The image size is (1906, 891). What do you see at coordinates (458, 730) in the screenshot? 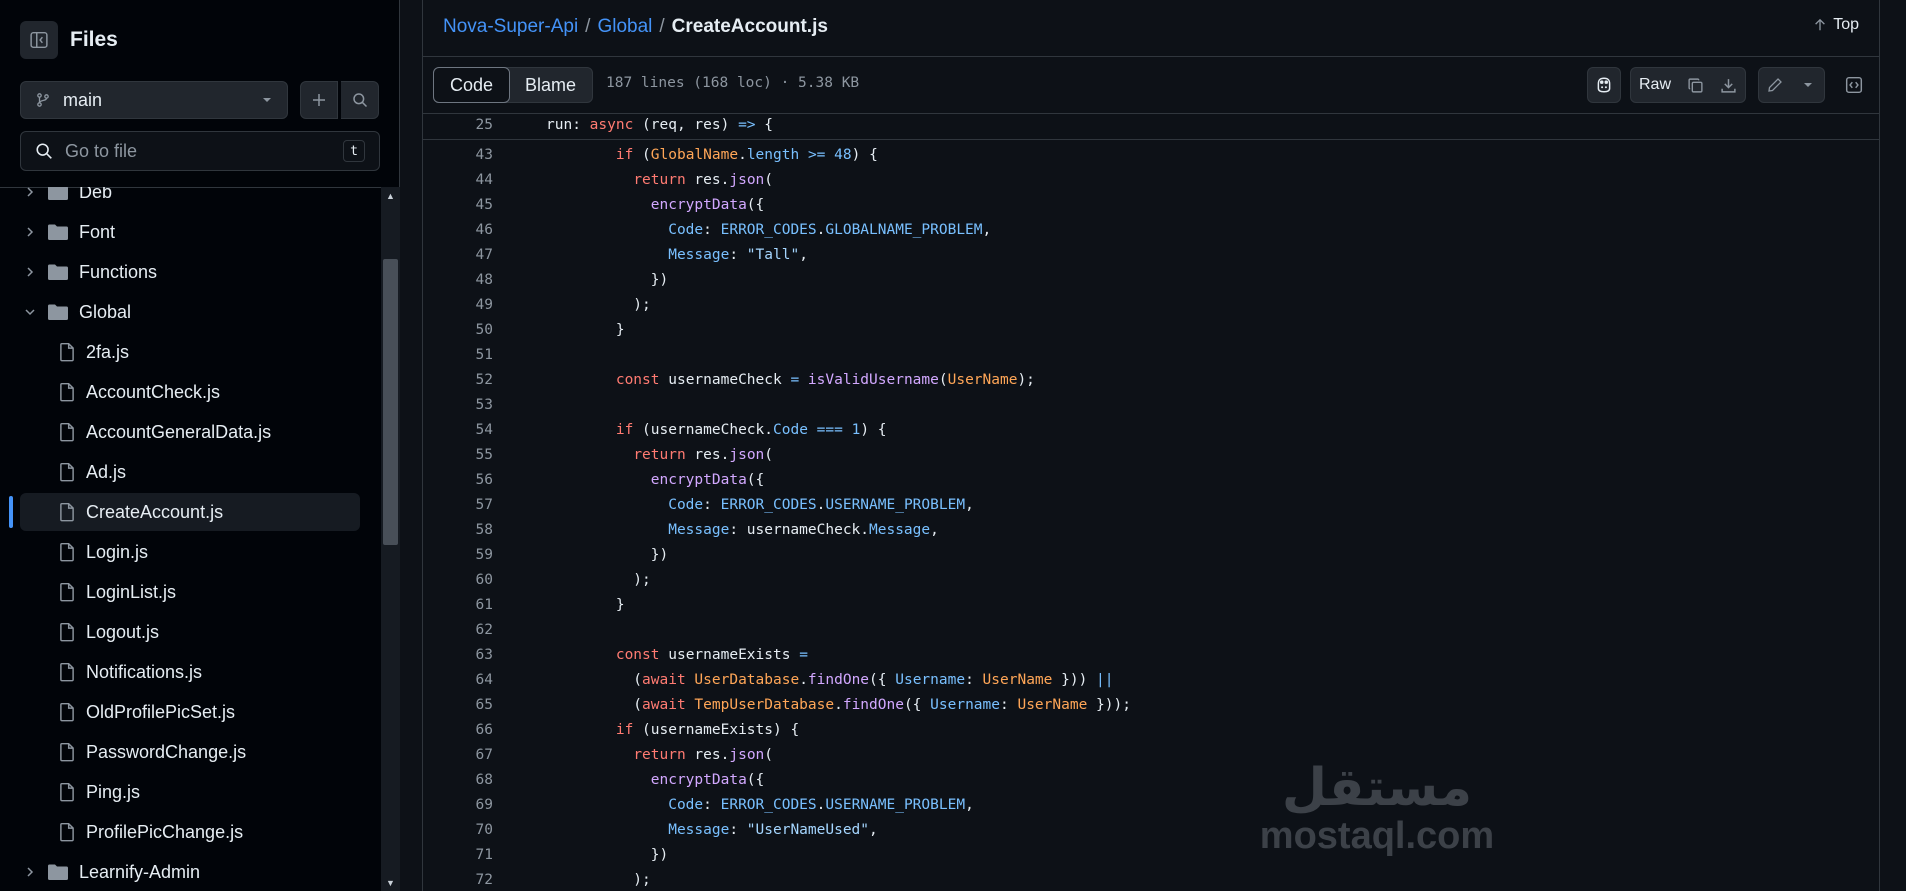
I see `line-number: 66` at bounding box center [458, 730].